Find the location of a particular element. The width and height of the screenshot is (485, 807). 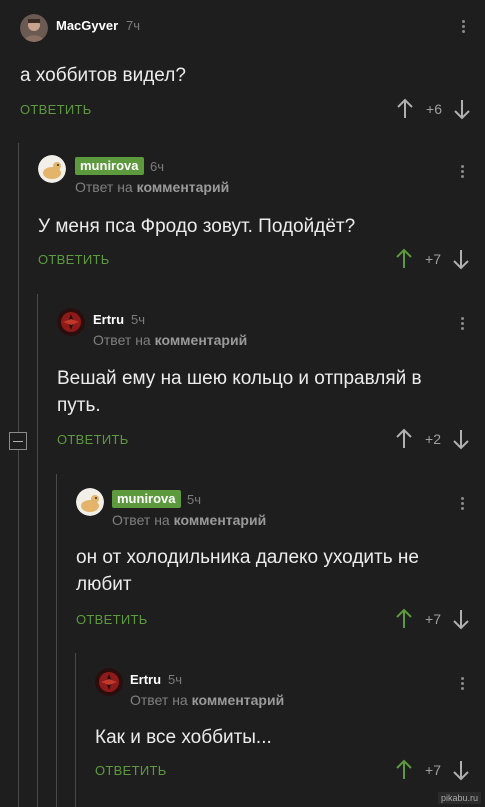

comment-text: а хоббитов видел? is located at coordinates (103, 75).